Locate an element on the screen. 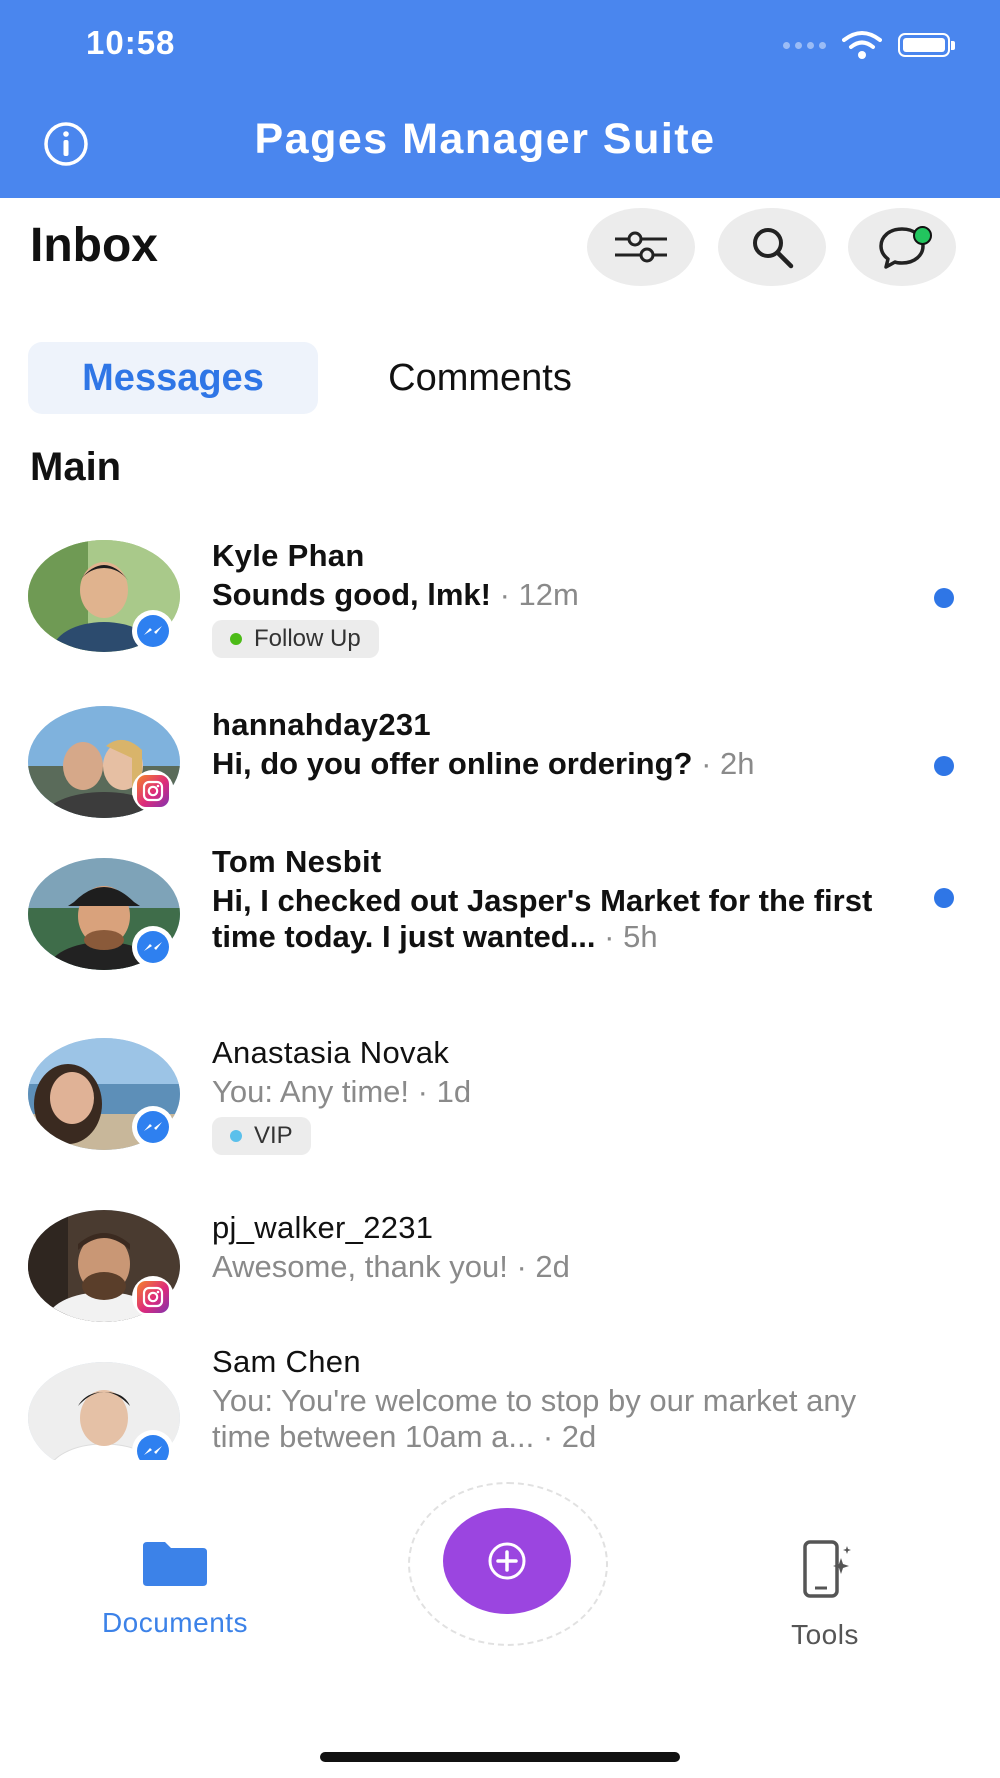 The height and width of the screenshot is (1778, 1000). status-icons is located at coordinates (869, 45).